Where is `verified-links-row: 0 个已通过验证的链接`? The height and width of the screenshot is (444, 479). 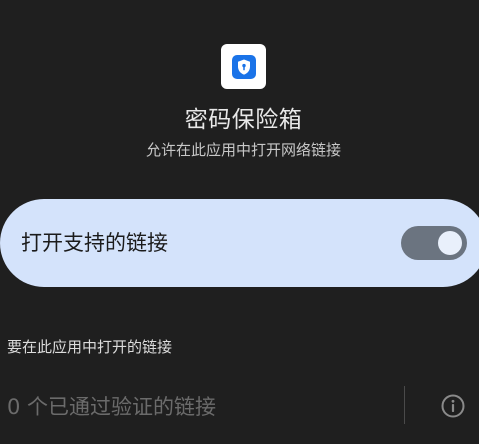
verified-links-row: 0 个已通过验证的链接 is located at coordinates (239, 406).